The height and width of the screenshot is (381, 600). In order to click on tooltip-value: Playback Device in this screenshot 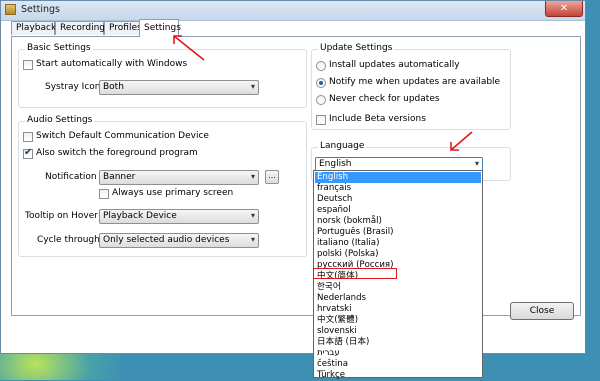, I will do `click(140, 216)`.